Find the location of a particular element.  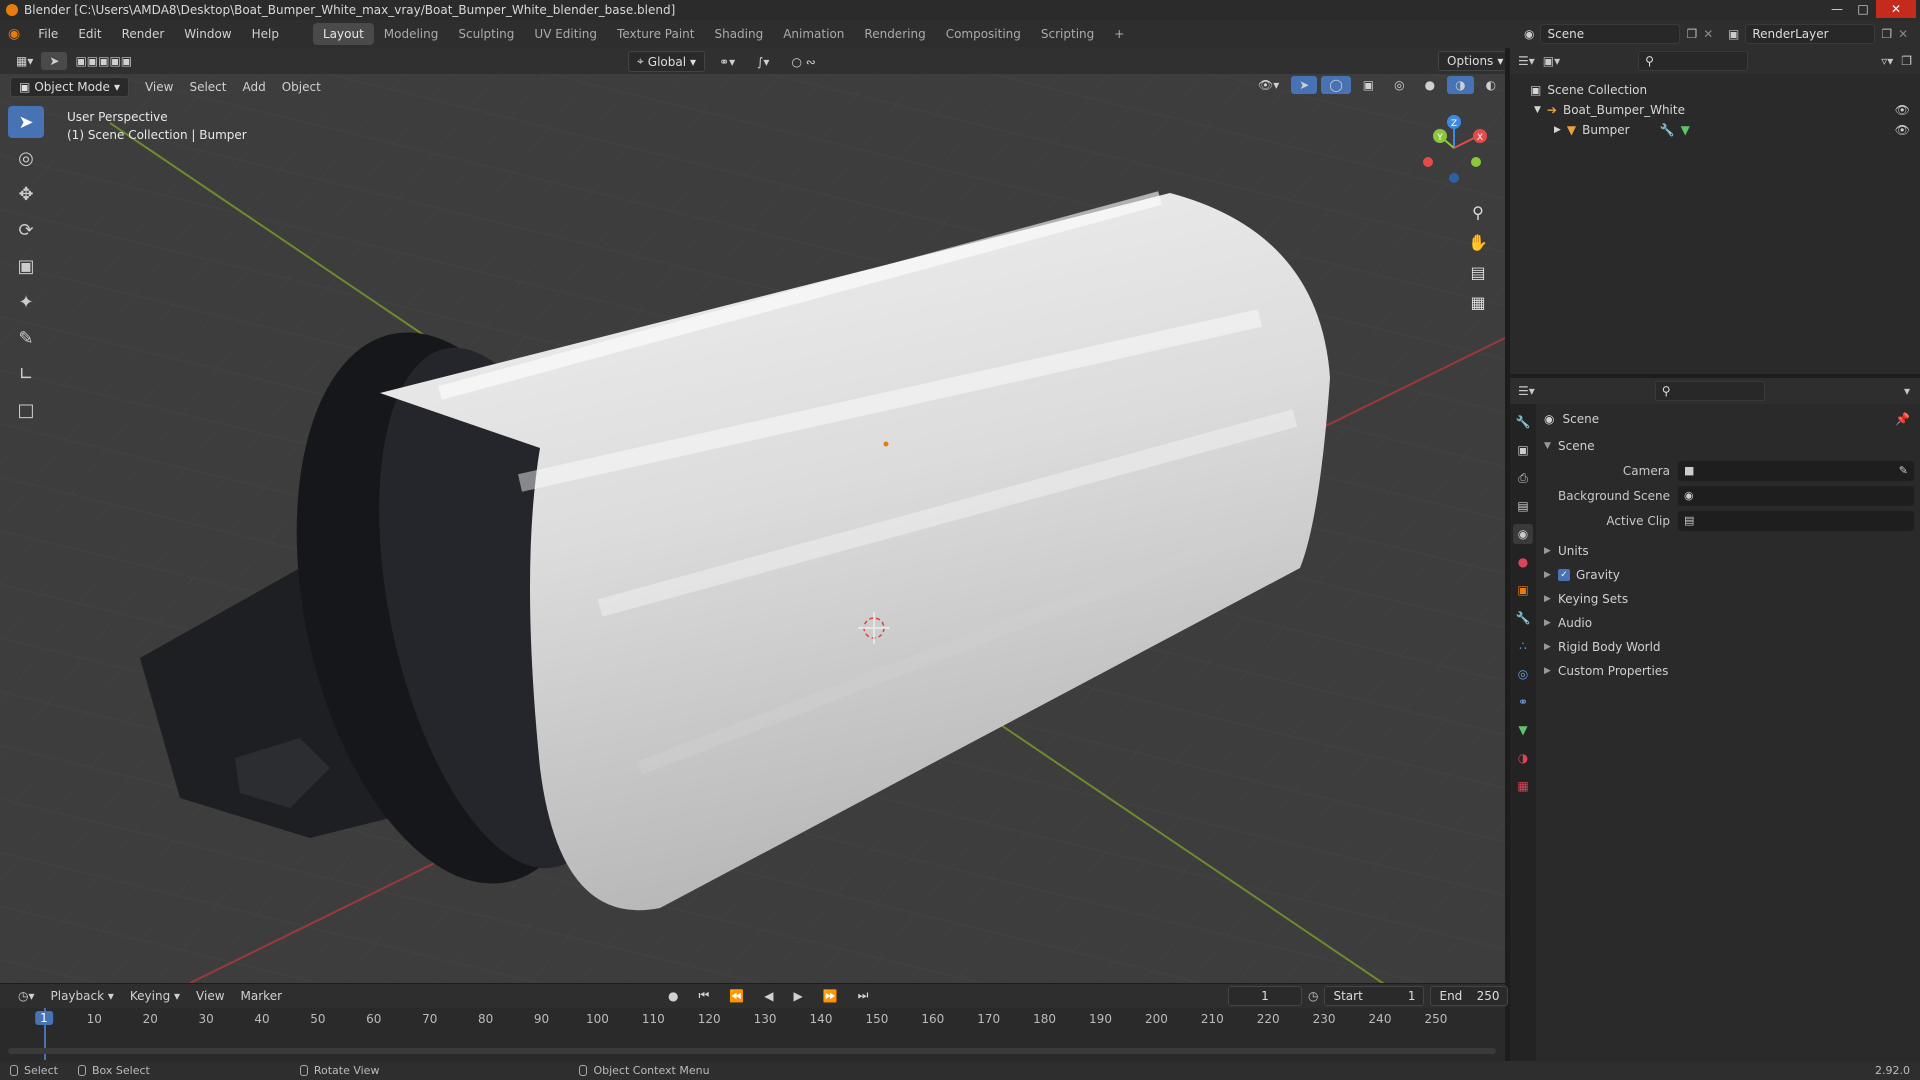

tab-layout: Layout is located at coordinates (343, 34).